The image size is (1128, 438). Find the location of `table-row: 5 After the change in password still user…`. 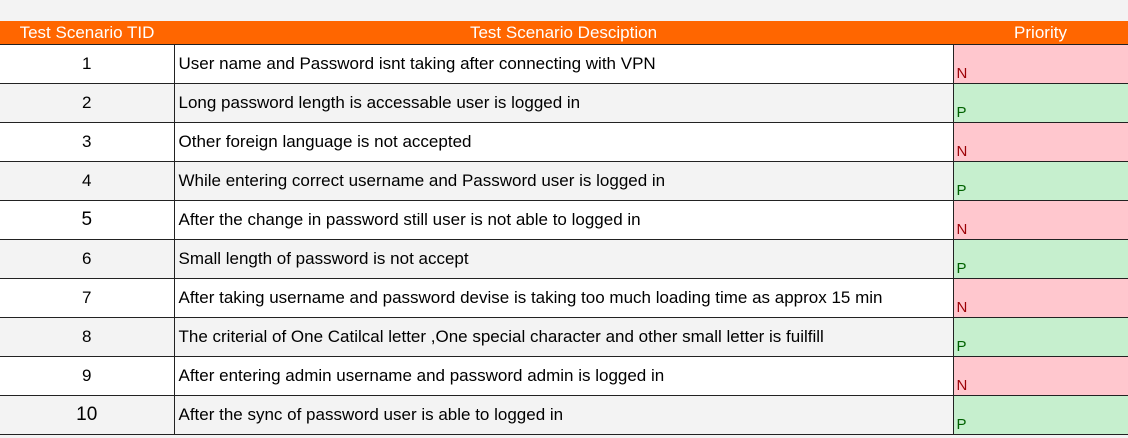

table-row: 5 After the change in password still user… is located at coordinates (564, 220).